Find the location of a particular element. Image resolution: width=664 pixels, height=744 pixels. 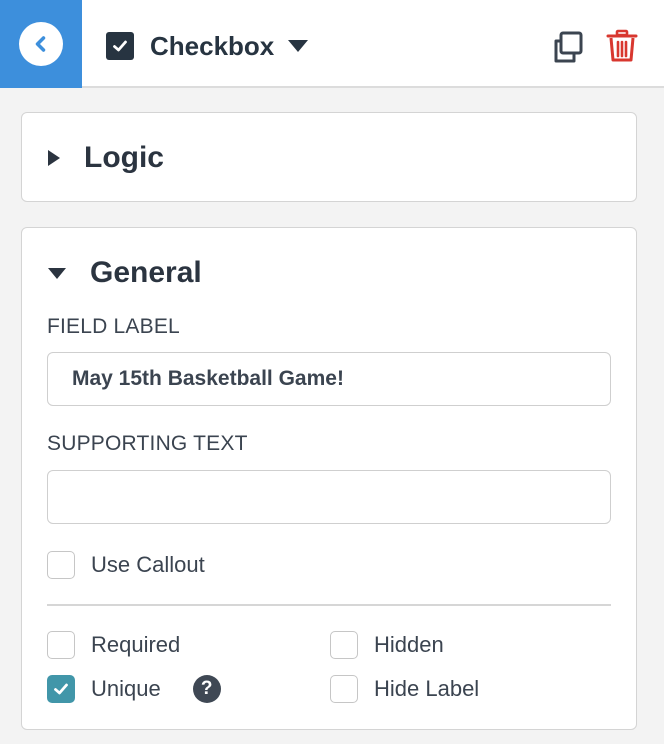

unique-checkbox is located at coordinates (61, 689).